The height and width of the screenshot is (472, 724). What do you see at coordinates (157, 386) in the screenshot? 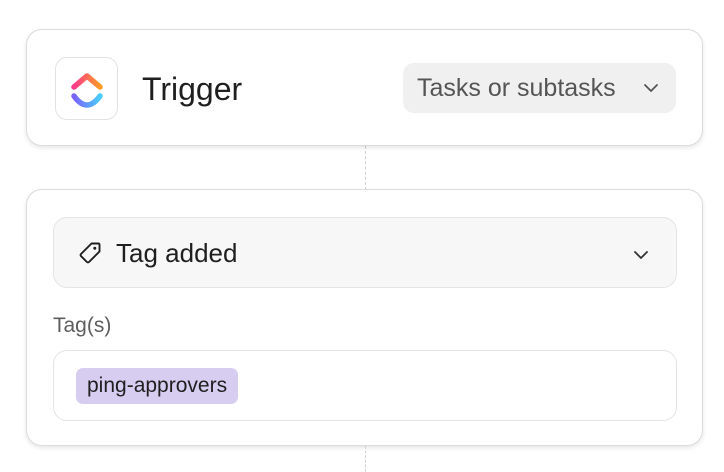
I see `tag-chip: ping-approvers` at bounding box center [157, 386].